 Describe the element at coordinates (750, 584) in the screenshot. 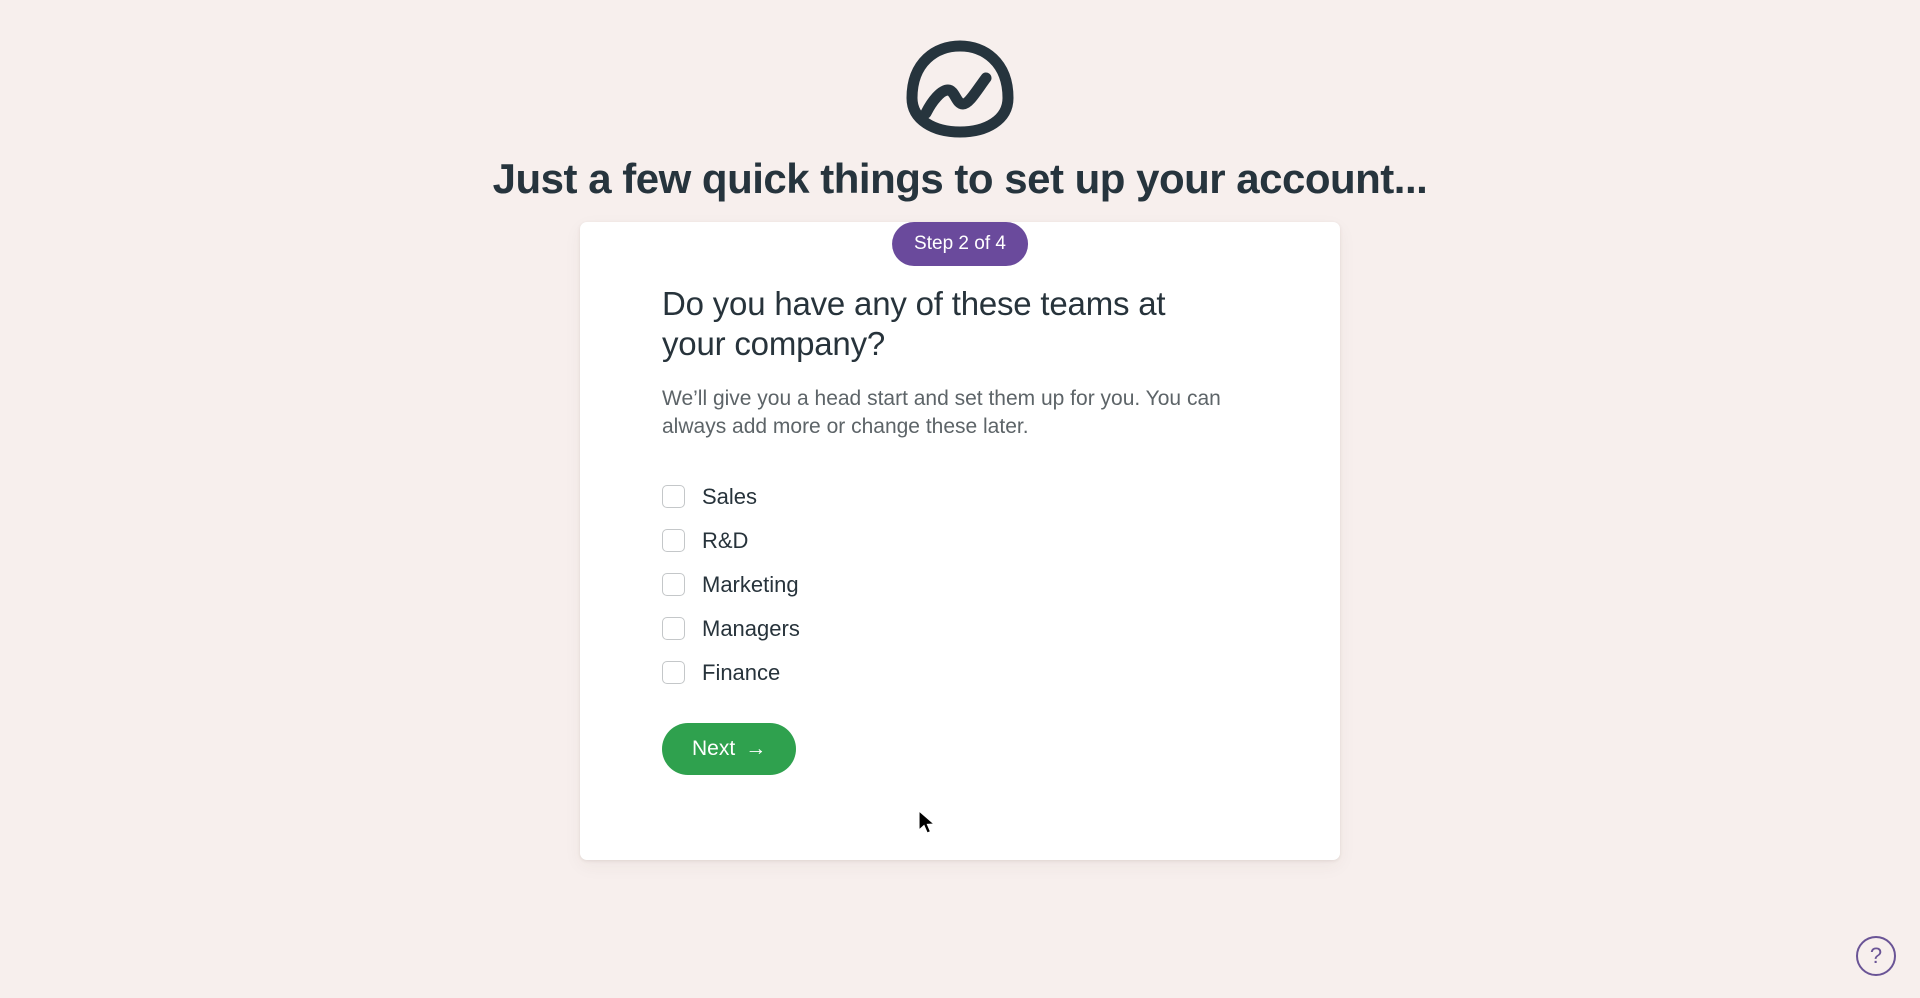

I see `team-label: Marketing` at that location.